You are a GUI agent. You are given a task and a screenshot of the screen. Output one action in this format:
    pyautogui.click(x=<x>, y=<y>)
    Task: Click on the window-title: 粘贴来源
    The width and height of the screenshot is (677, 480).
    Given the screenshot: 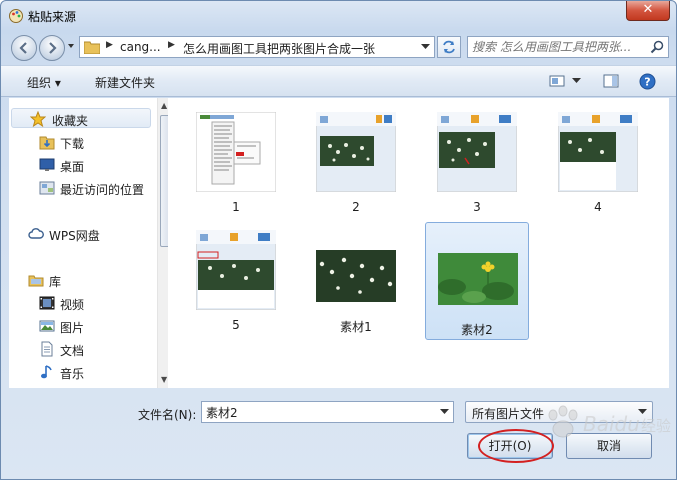 What is the action you would take?
    pyautogui.click(x=52, y=17)
    